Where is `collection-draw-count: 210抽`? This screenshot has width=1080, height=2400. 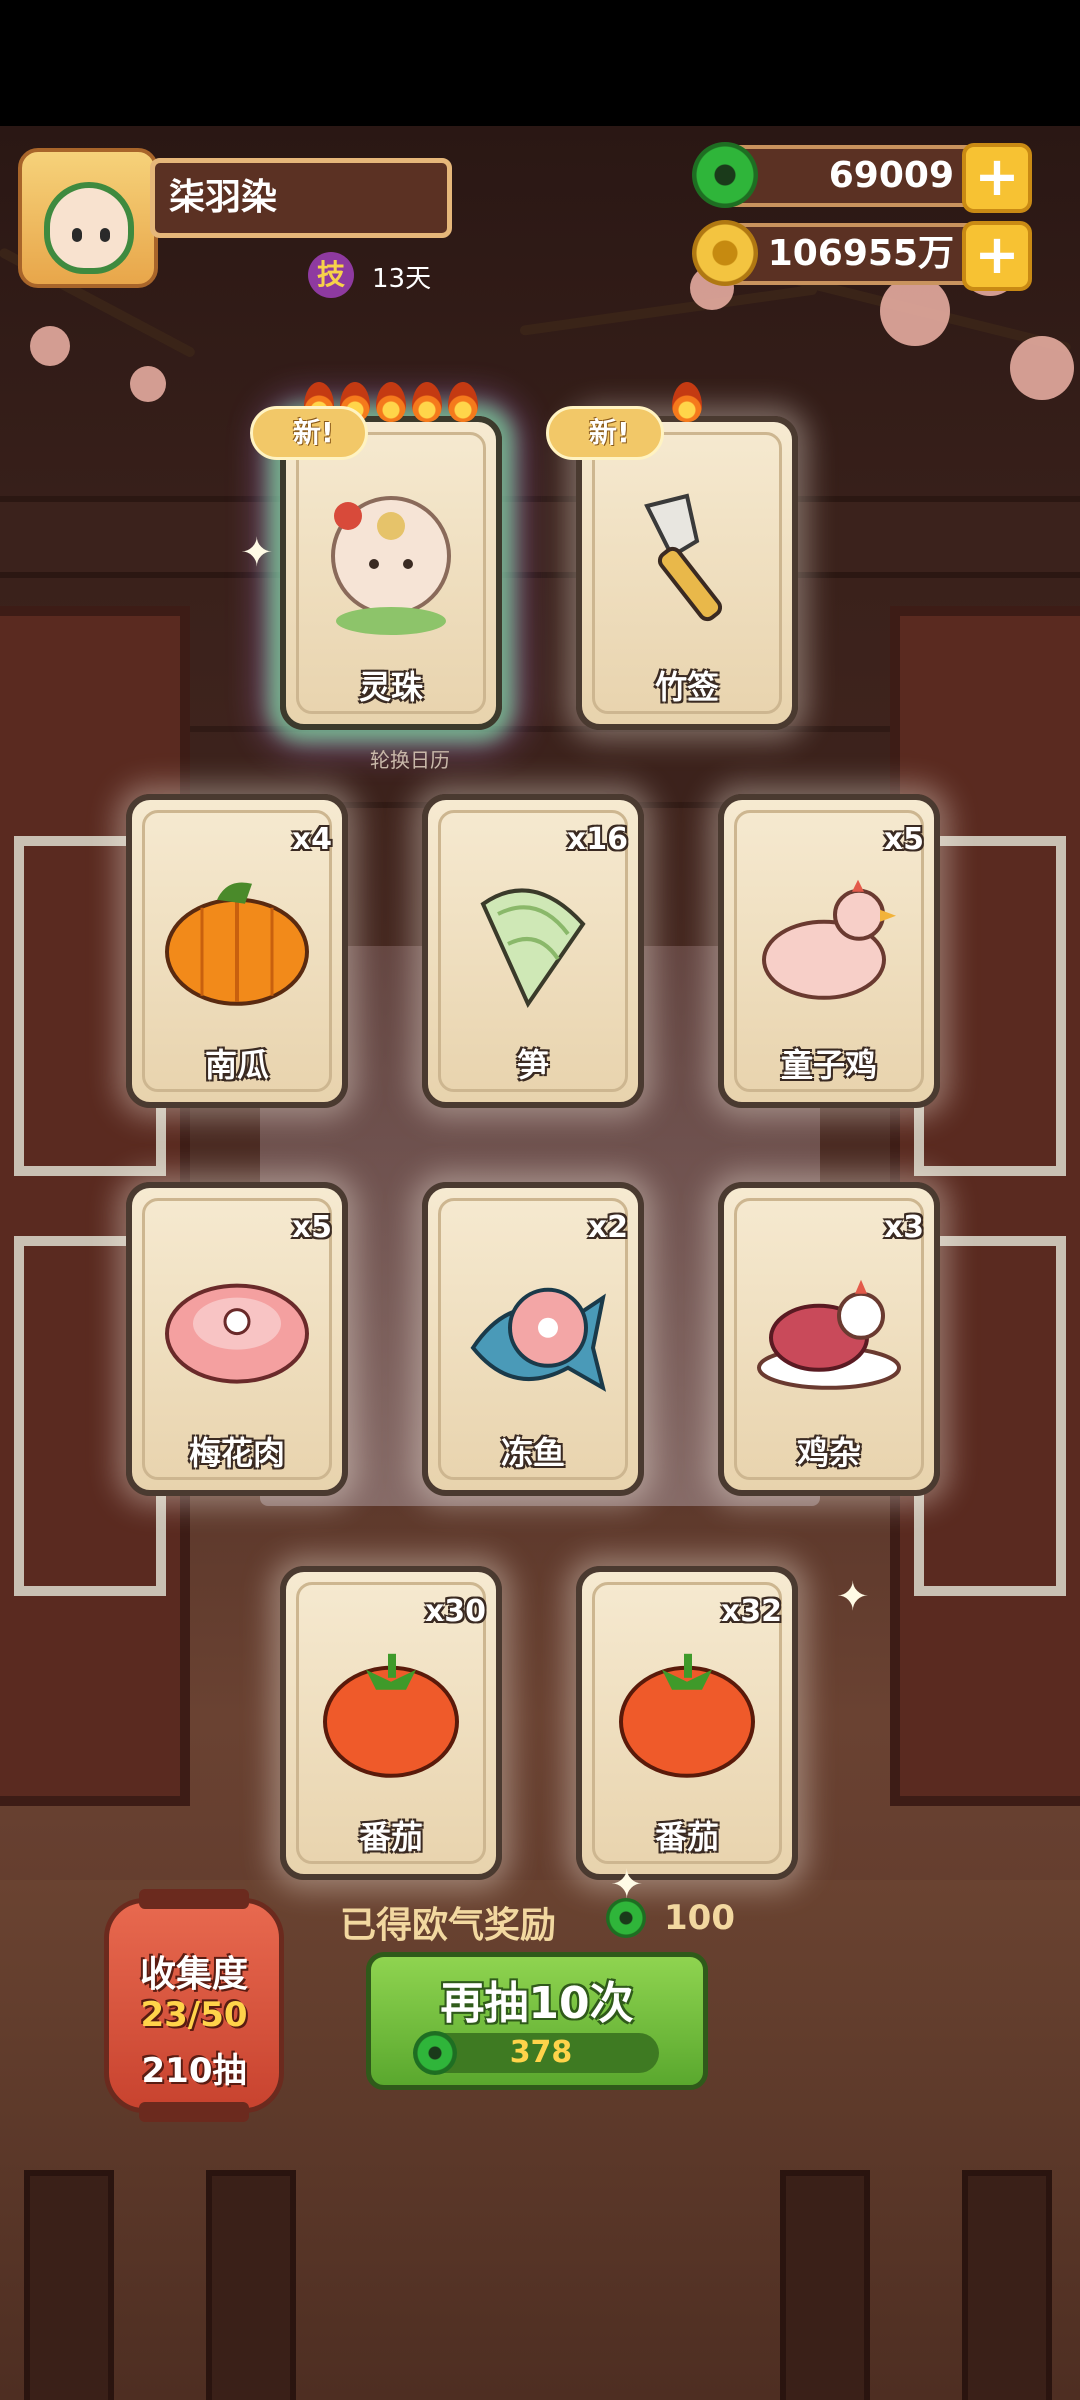
collection-draw-count: 210抽 is located at coordinates (194, 2071).